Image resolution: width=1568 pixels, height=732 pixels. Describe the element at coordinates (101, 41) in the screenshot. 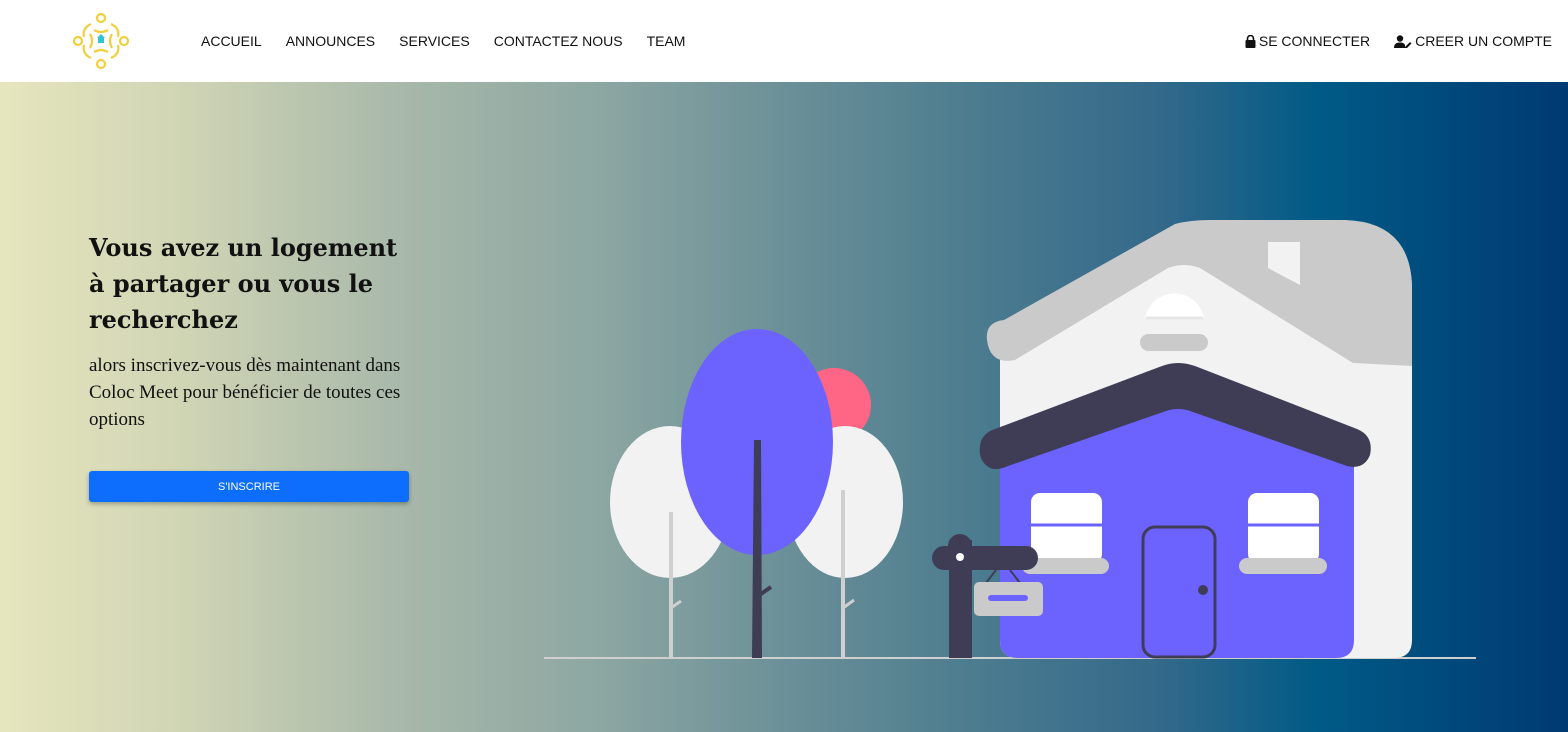

I see `logo` at that location.